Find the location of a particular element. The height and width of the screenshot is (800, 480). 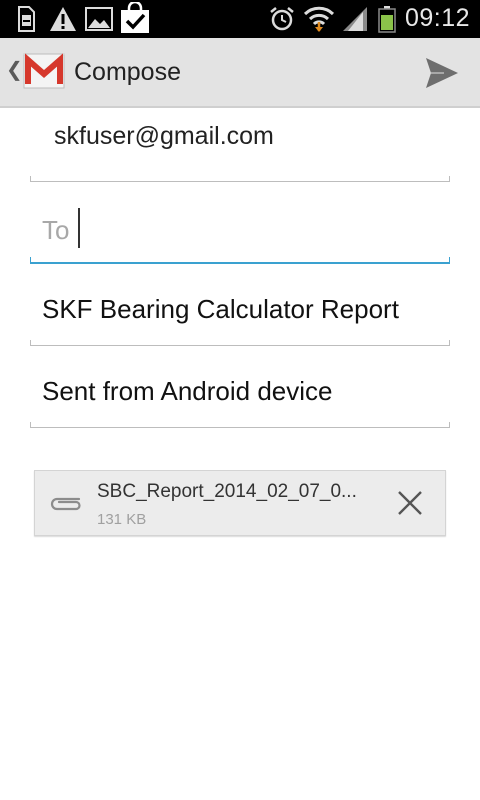

close-icon is located at coordinates (410, 503).